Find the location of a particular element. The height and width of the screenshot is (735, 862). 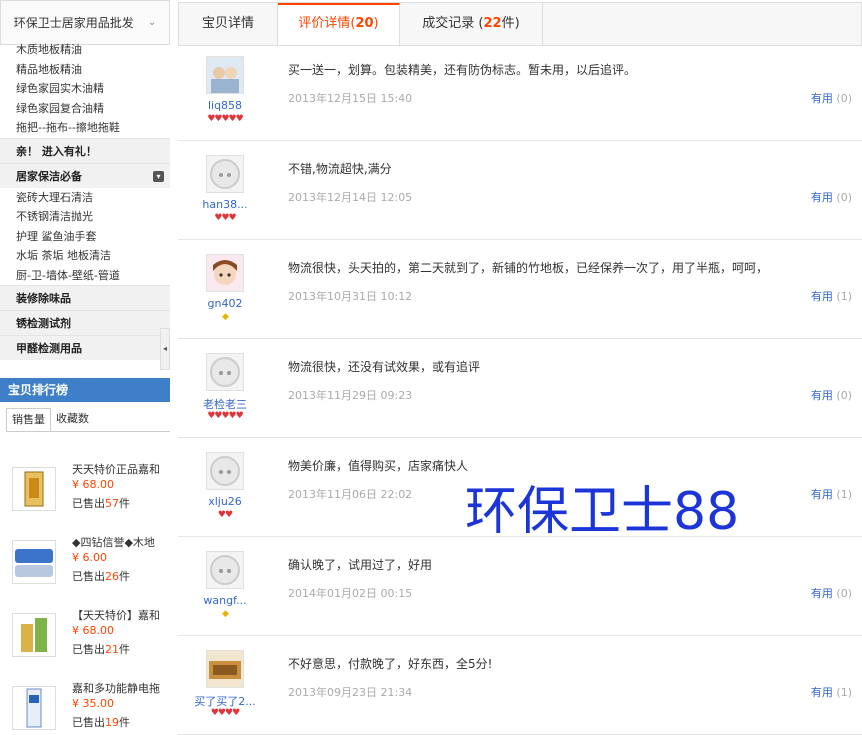

reviewer-name: xlju26 is located at coordinates (225, 501).